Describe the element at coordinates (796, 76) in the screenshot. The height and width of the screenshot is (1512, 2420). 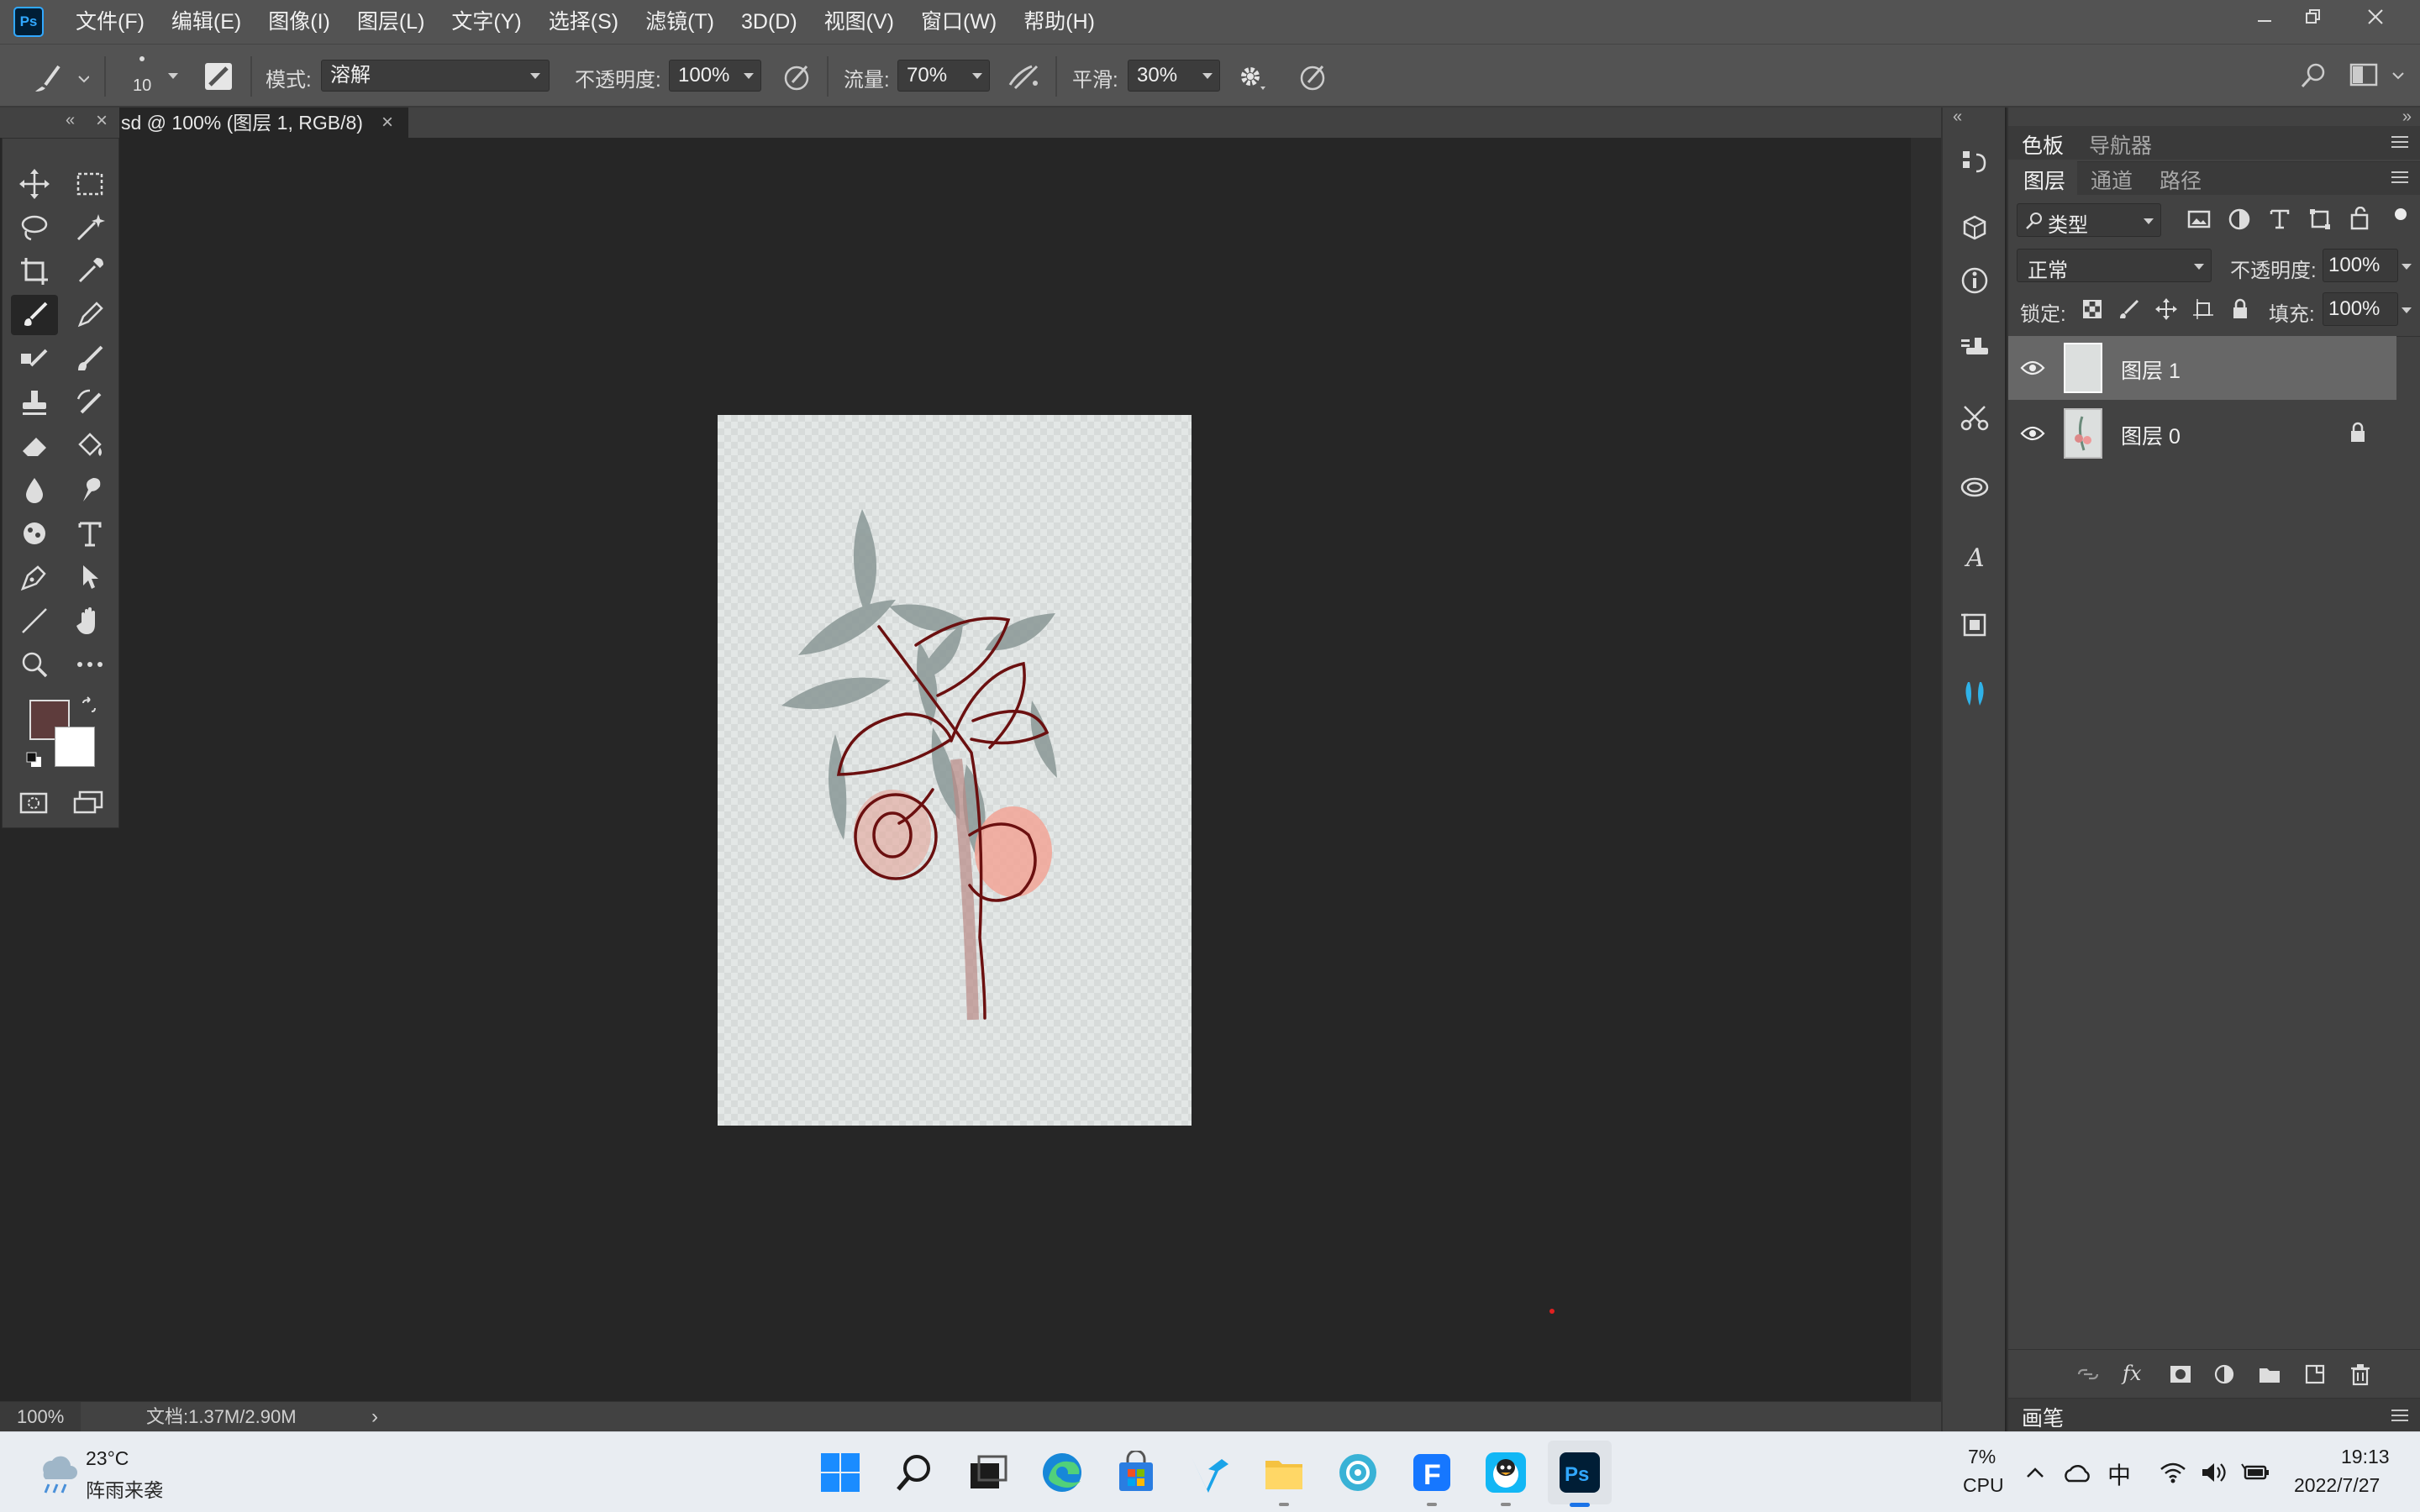
I see `pressure-opacity-button` at that location.